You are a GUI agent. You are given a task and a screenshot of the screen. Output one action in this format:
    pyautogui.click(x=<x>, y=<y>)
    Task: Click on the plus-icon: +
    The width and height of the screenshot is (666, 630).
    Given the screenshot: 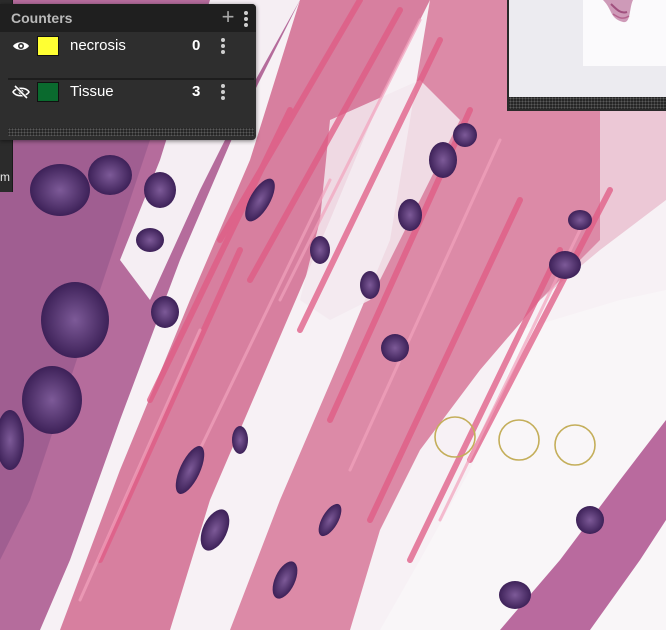 What is the action you would take?
    pyautogui.click(x=228, y=17)
    